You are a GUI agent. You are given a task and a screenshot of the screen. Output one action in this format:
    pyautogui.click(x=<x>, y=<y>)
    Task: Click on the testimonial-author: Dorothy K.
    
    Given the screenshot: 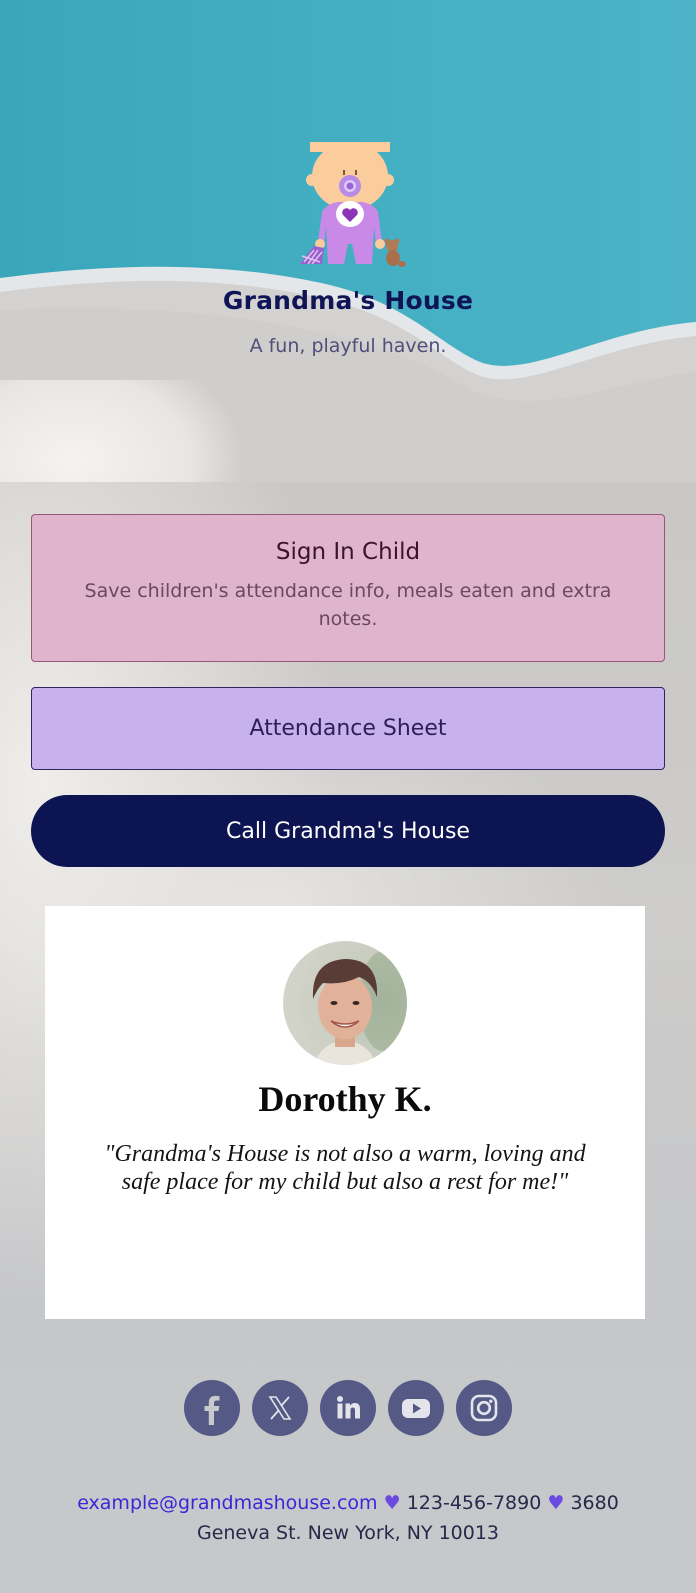 What is the action you would take?
    pyautogui.click(x=345, y=1099)
    